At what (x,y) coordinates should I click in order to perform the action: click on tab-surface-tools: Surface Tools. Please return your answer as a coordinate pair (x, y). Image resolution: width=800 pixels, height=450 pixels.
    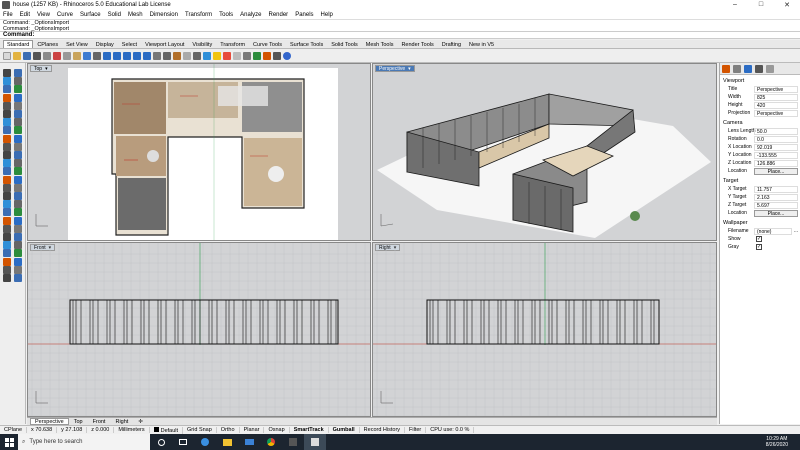
    Looking at the image, I should click on (306, 44).